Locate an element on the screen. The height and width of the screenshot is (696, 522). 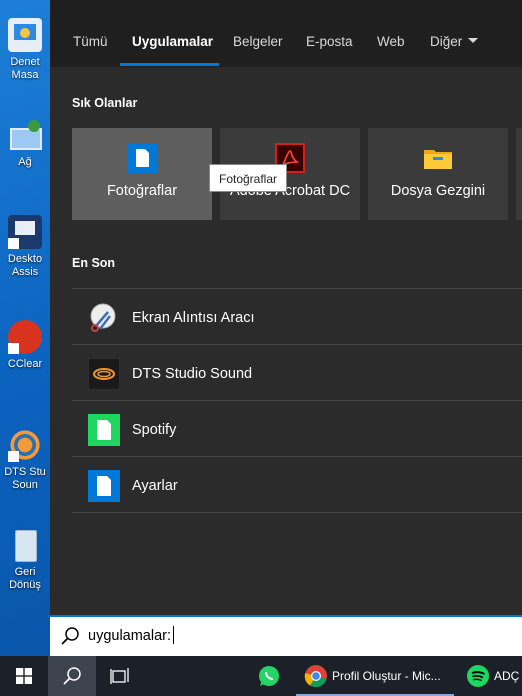
task-view-button is located at coordinates (120, 676).